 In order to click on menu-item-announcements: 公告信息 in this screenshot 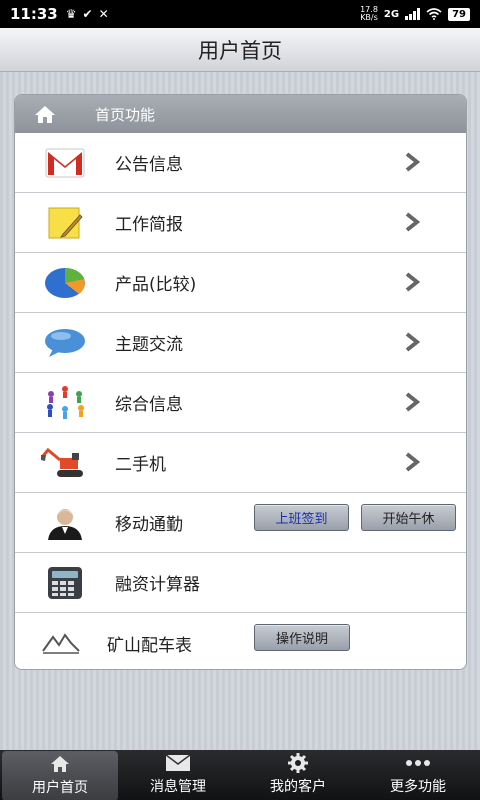, I will do `click(240, 163)`.